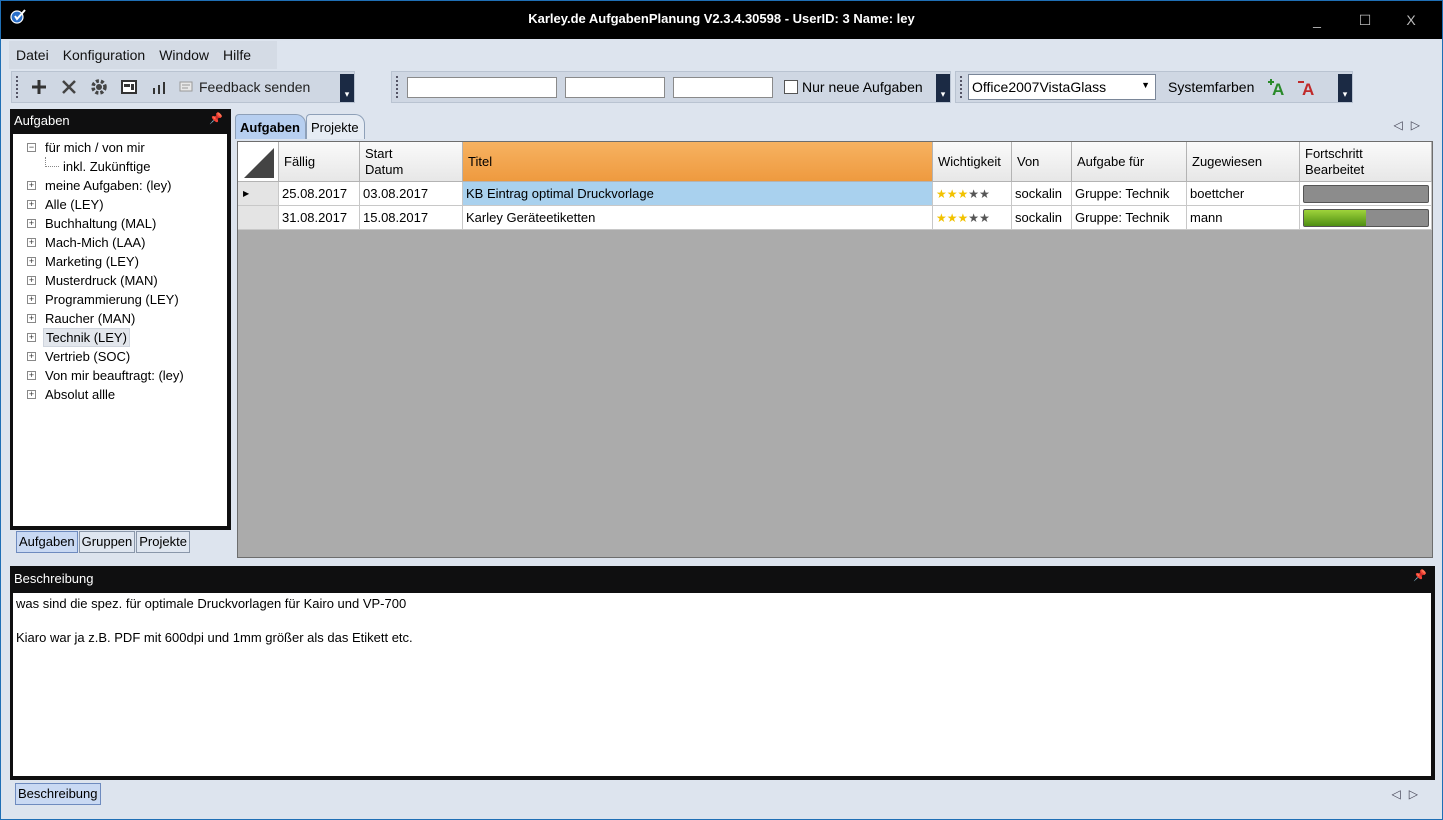 The width and height of the screenshot is (1443, 820). I want to click on tree-node: + Programmierung (LEY), so click(104, 299).